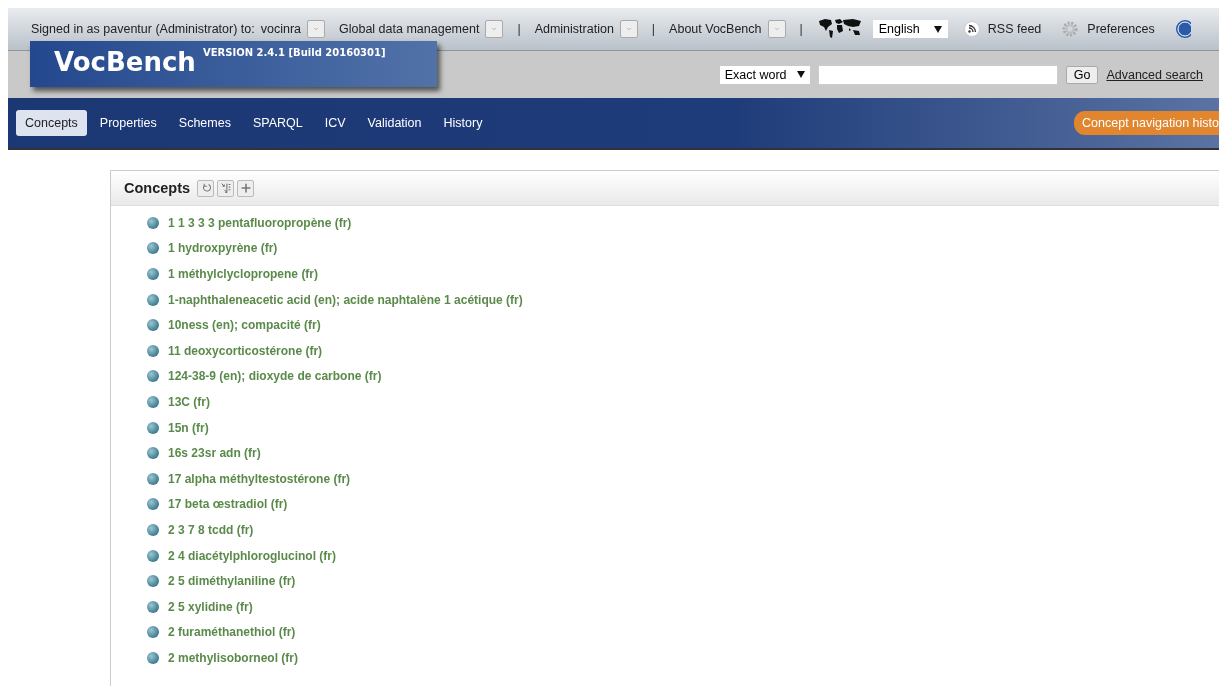 The image size is (1219, 686). What do you see at coordinates (223, 248) in the screenshot?
I see `concept-item: 1 hydroxpyrène (fr)` at bounding box center [223, 248].